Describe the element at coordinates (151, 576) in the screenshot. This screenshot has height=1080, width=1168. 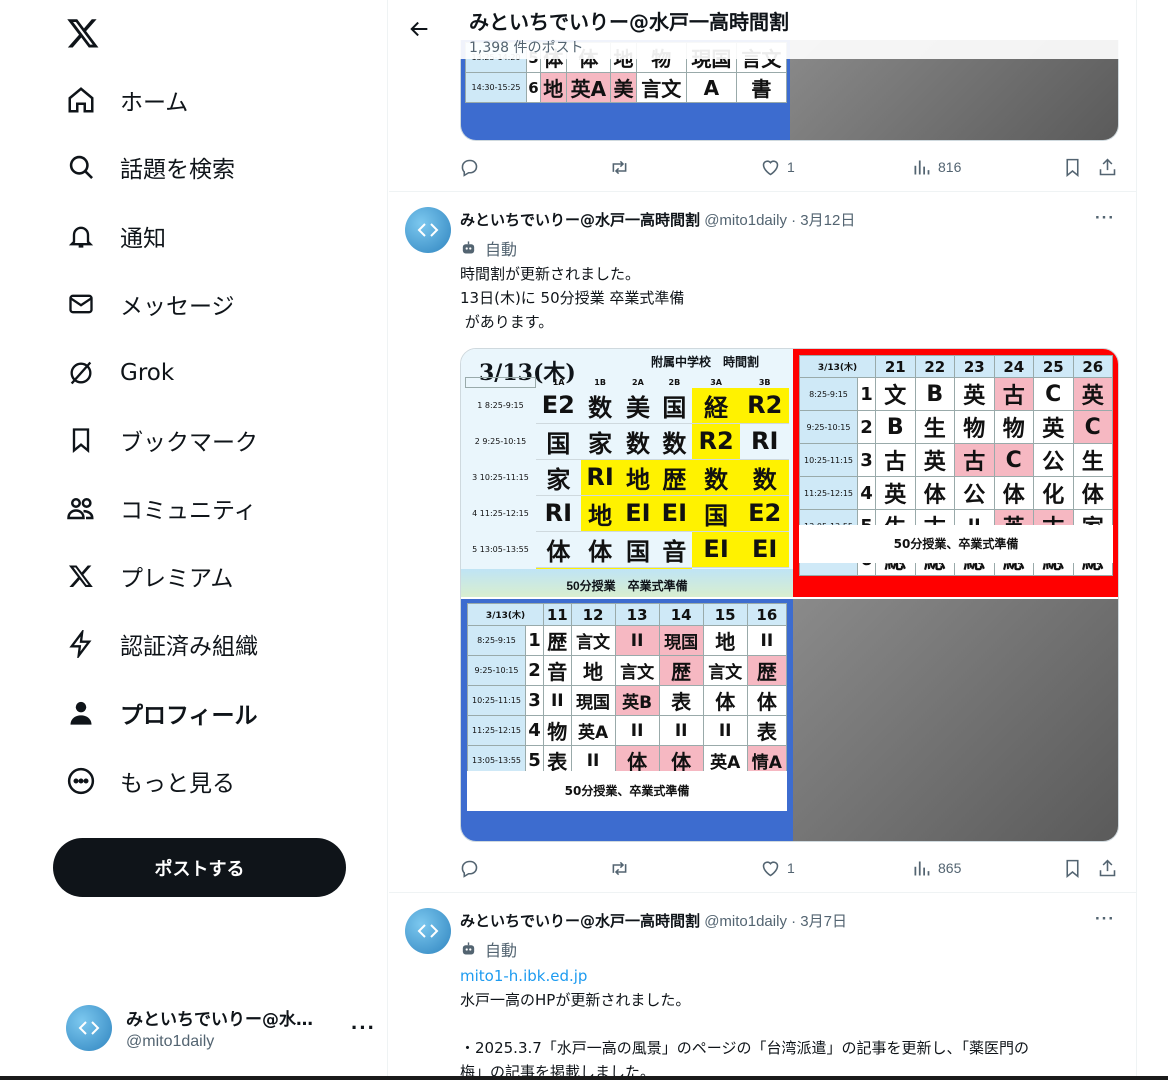
I see `nav-premium: プレミアム` at that location.